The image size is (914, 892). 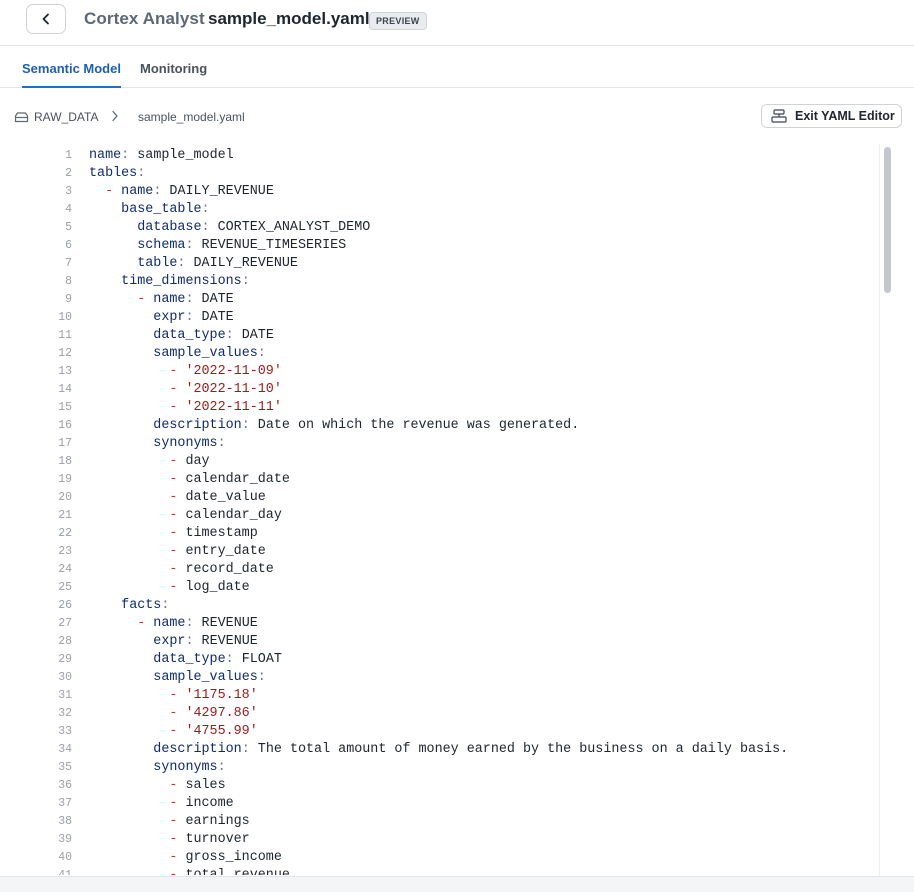 I want to click on code-line: 23 - entry_date, so click(x=440, y=552).